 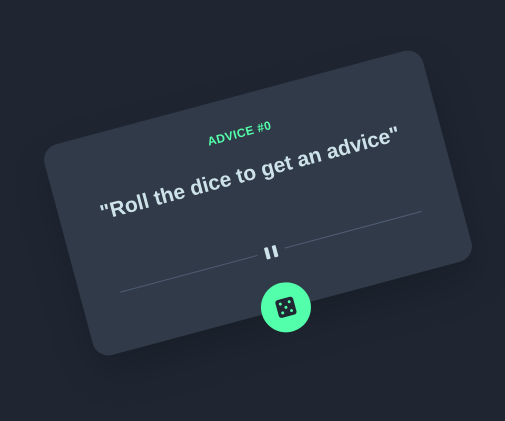 What do you see at coordinates (353, 229) in the screenshot?
I see `divider-line-right` at bounding box center [353, 229].